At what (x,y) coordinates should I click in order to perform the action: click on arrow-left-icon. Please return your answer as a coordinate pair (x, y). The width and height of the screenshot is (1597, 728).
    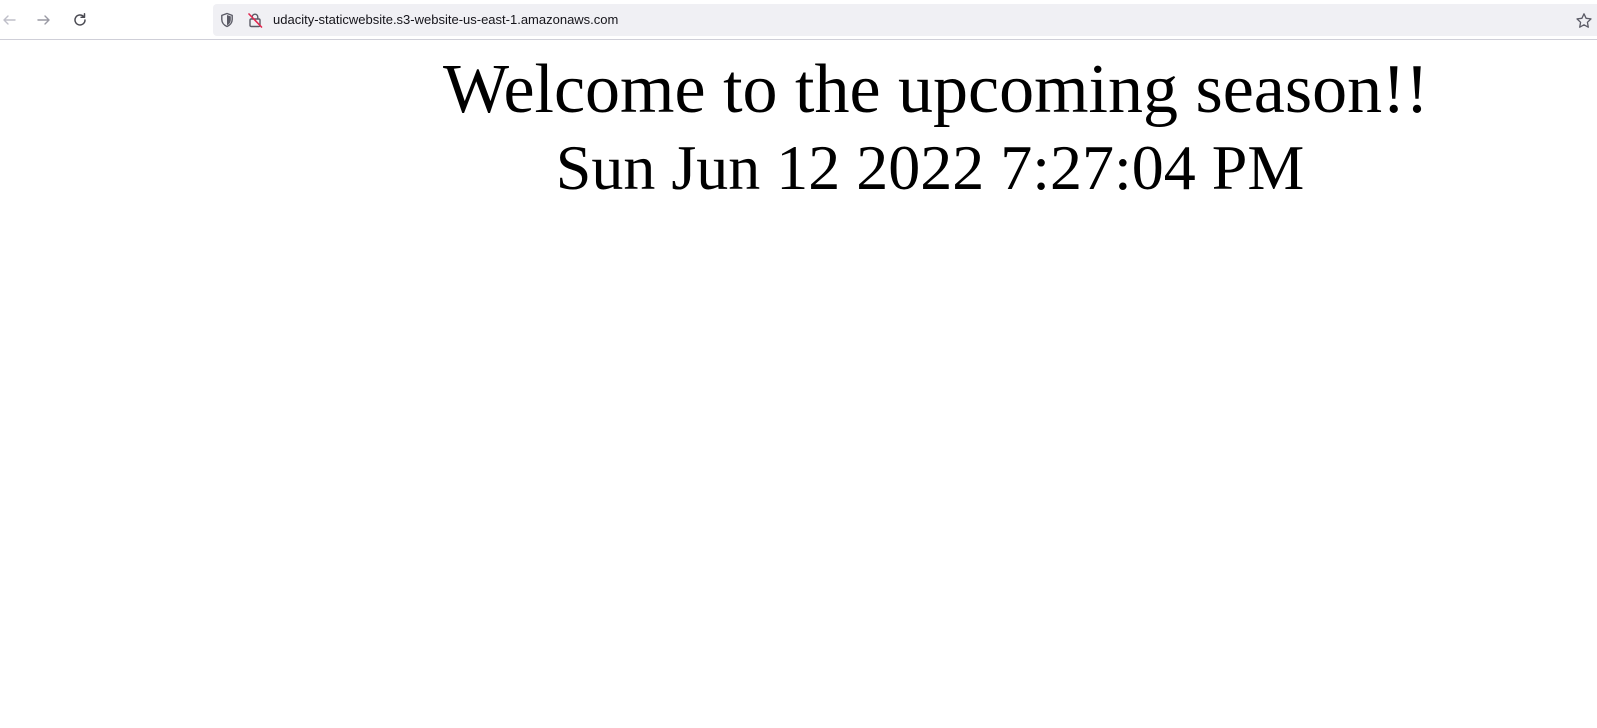
    Looking at the image, I should click on (9, 20).